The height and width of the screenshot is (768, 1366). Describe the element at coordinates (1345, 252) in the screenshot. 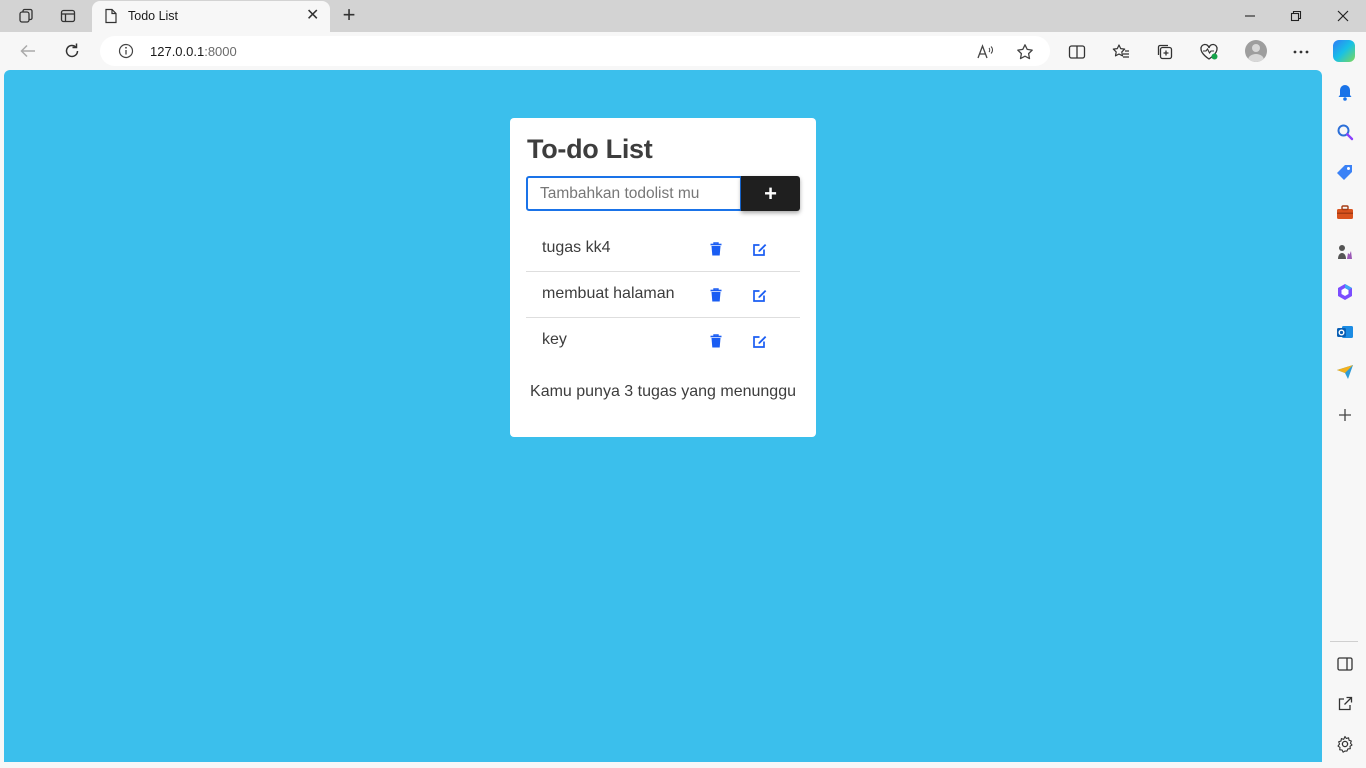

I see `chess-icon` at that location.